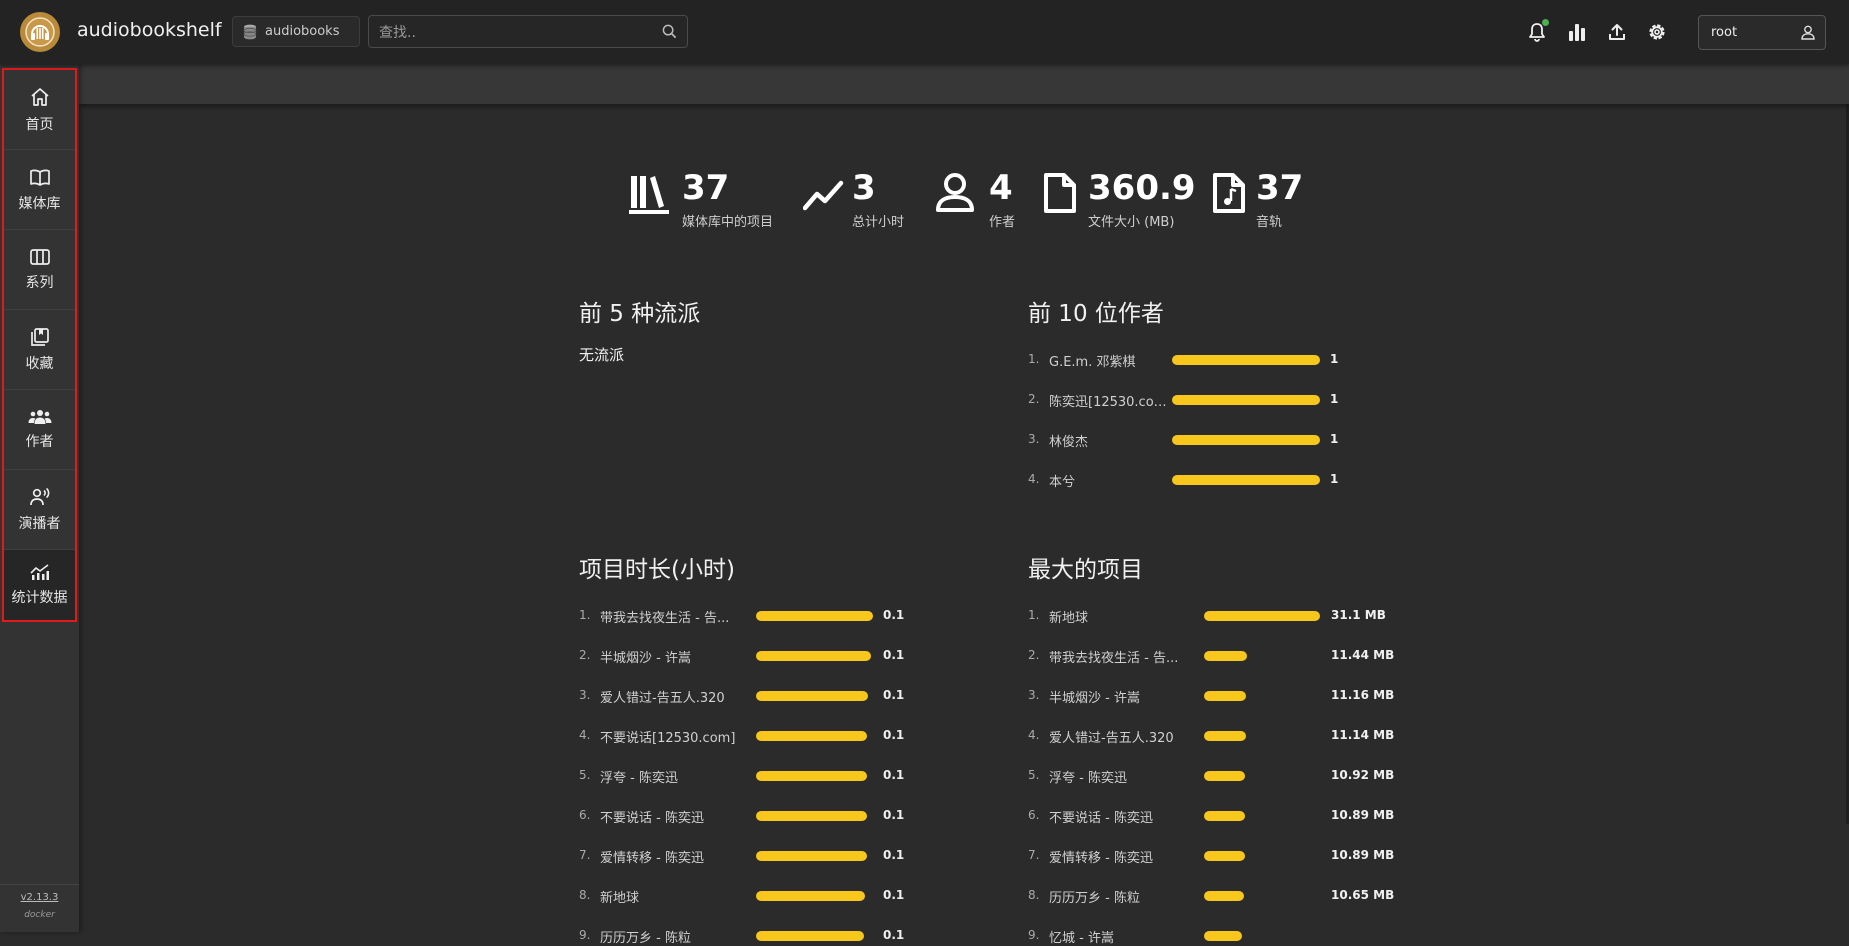 This screenshot has width=1849, height=946. What do you see at coordinates (1238, 480) in the screenshot?
I see `author-row: 4. 本兮 1` at bounding box center [1238, 480].